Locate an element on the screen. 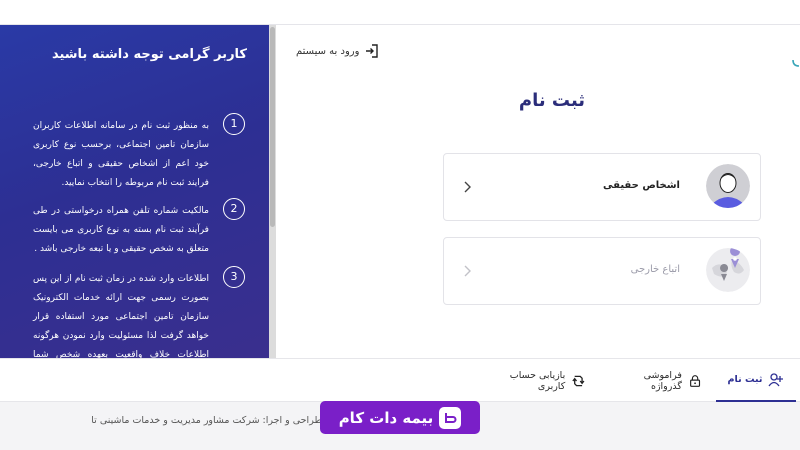 This screenshot has width=800, height=450. tab-label: فراموشی گذرواژه is located at coordinates (662, 380).